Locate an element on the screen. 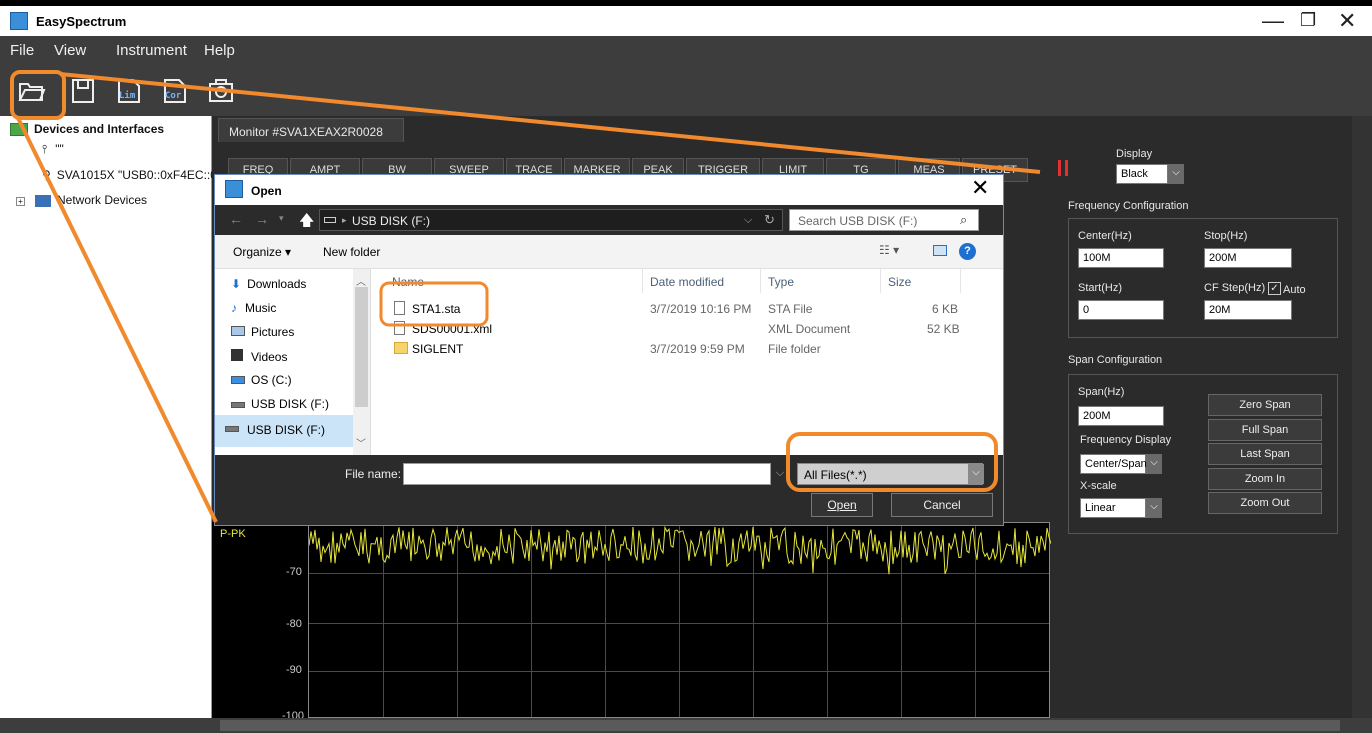  nav-usb-disk-selected: USB DISK (F:) is located at coordinates (286, 430).